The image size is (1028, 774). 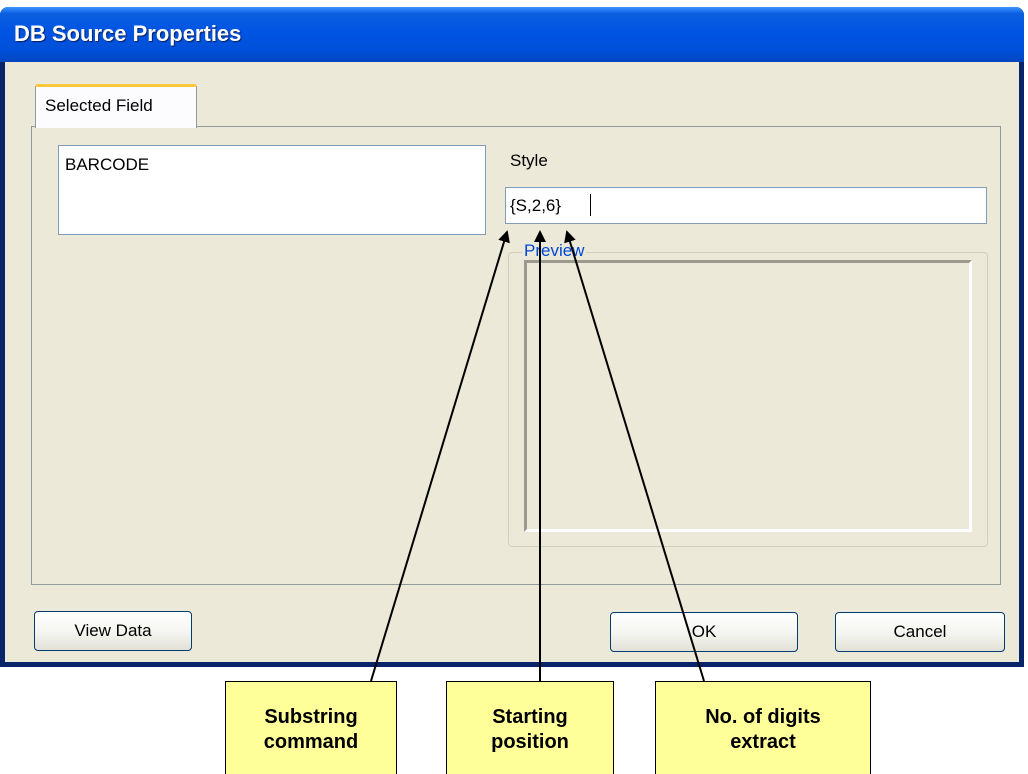 What do you see at coordinates (554, 251) in the screenshot?
I see `preview-label: Preview` at bounding box center [554, 251].